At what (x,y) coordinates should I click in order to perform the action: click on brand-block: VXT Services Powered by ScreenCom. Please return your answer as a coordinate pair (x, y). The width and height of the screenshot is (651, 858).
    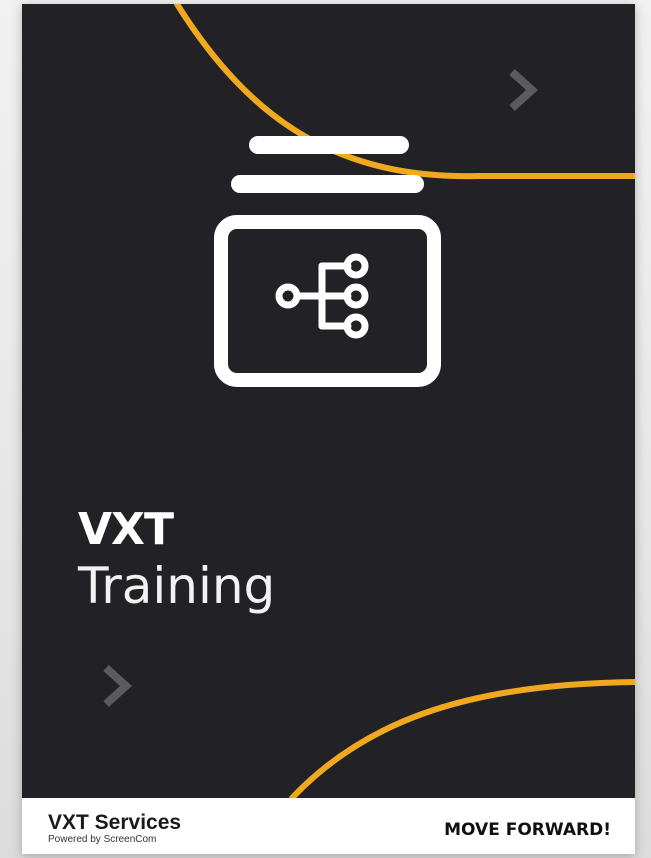
    Looking at the image, I should click on (114, 829).